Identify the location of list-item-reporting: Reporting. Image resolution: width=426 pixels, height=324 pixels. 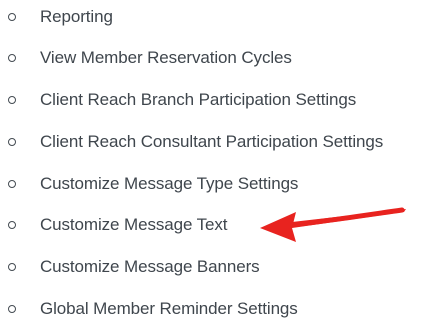
(213, 18).